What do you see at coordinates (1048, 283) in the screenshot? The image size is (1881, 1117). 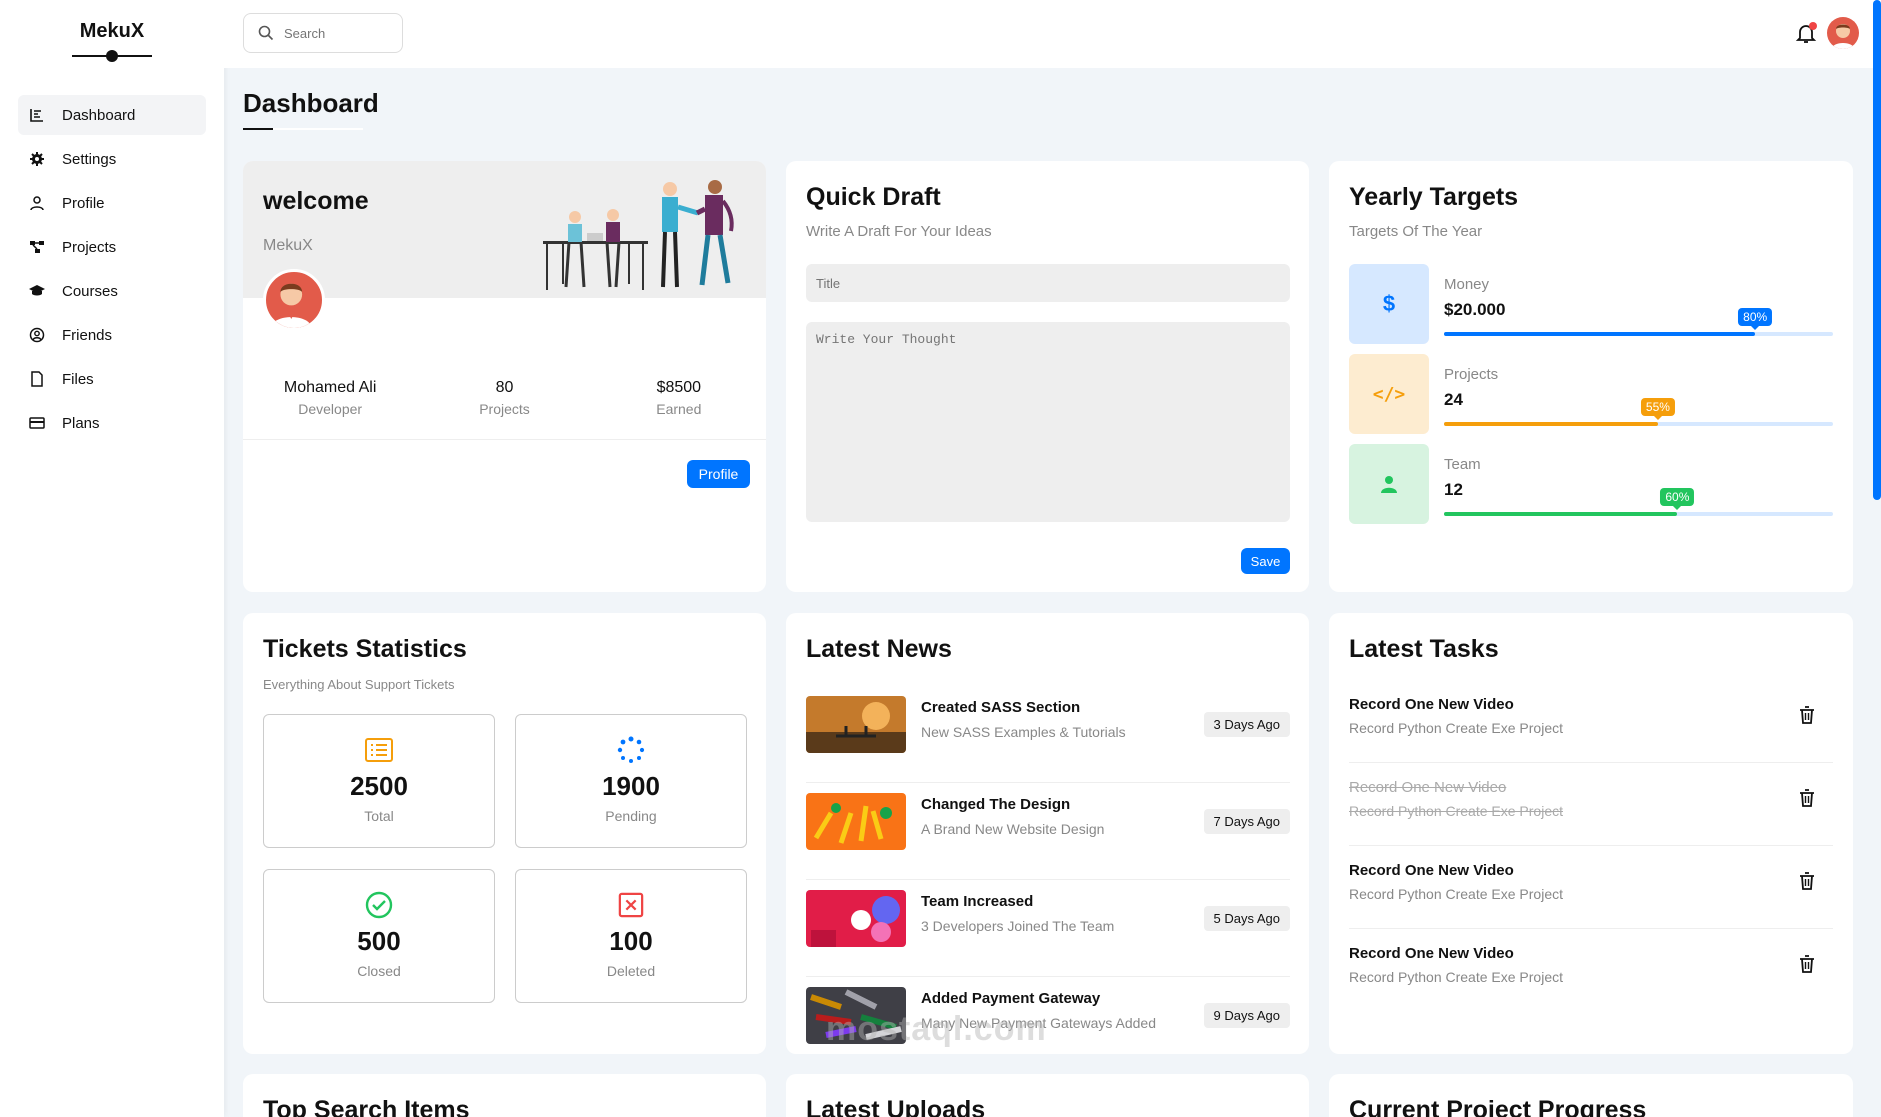 I see `draft-title-input` at bounding box center [1048, 283].